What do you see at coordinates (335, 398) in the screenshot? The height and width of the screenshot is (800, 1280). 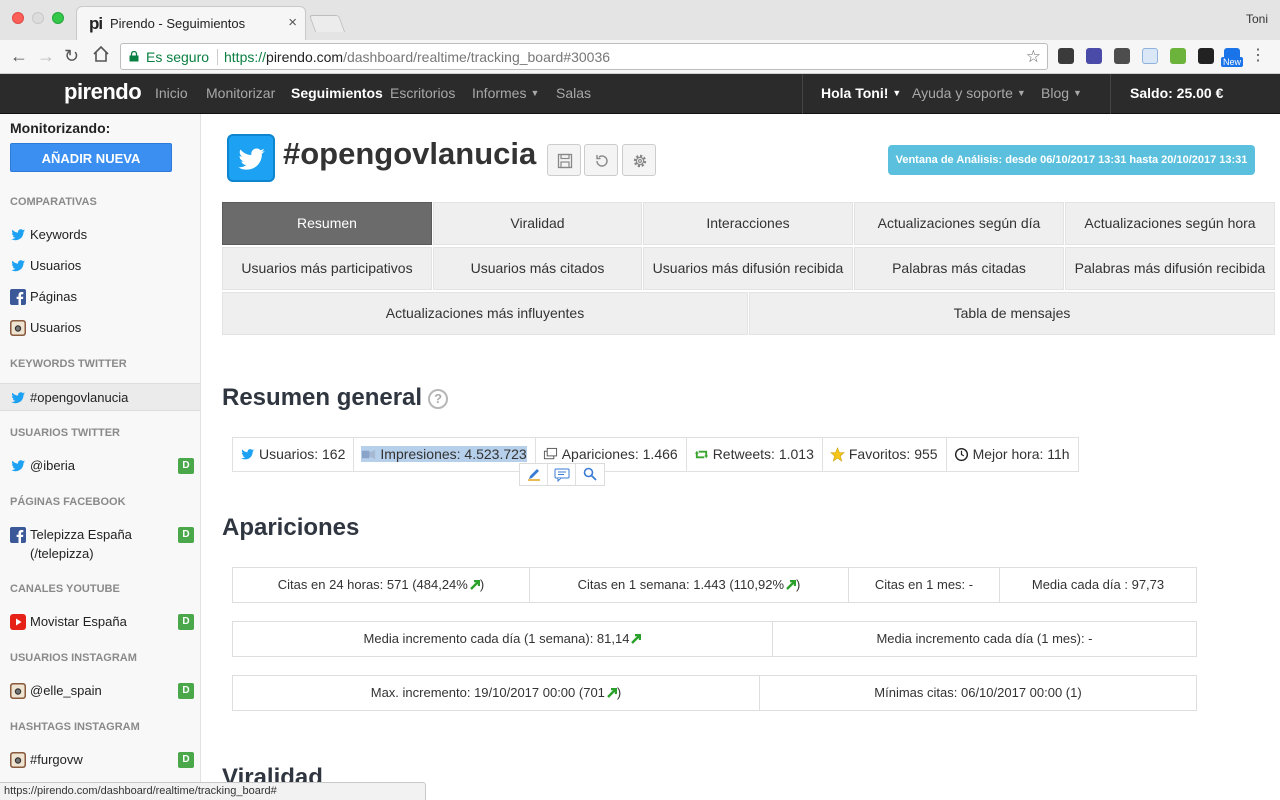 I see `summary-heading: Resumen general?` at bounding box center [335, 398].